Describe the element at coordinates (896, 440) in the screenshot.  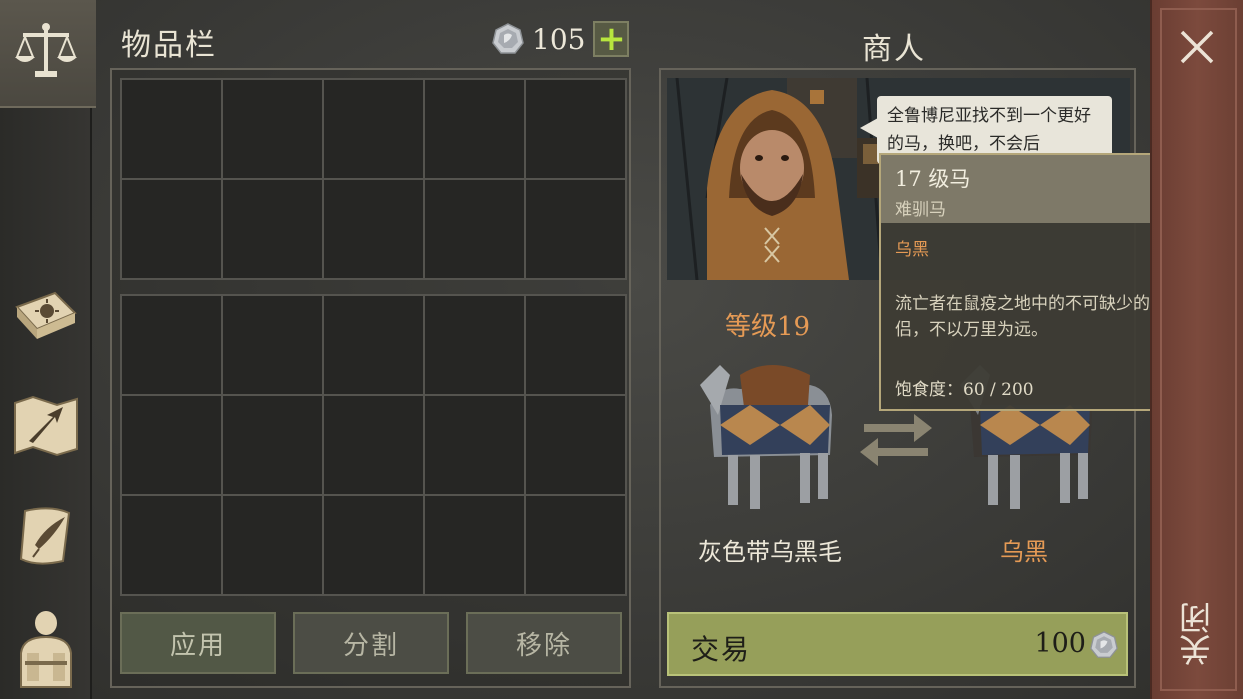
I see `swap-arrows-icon` at that location.